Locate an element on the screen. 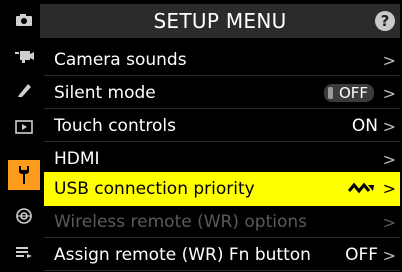  page-title: SETUP MENU is located at coordinates (220, 21).